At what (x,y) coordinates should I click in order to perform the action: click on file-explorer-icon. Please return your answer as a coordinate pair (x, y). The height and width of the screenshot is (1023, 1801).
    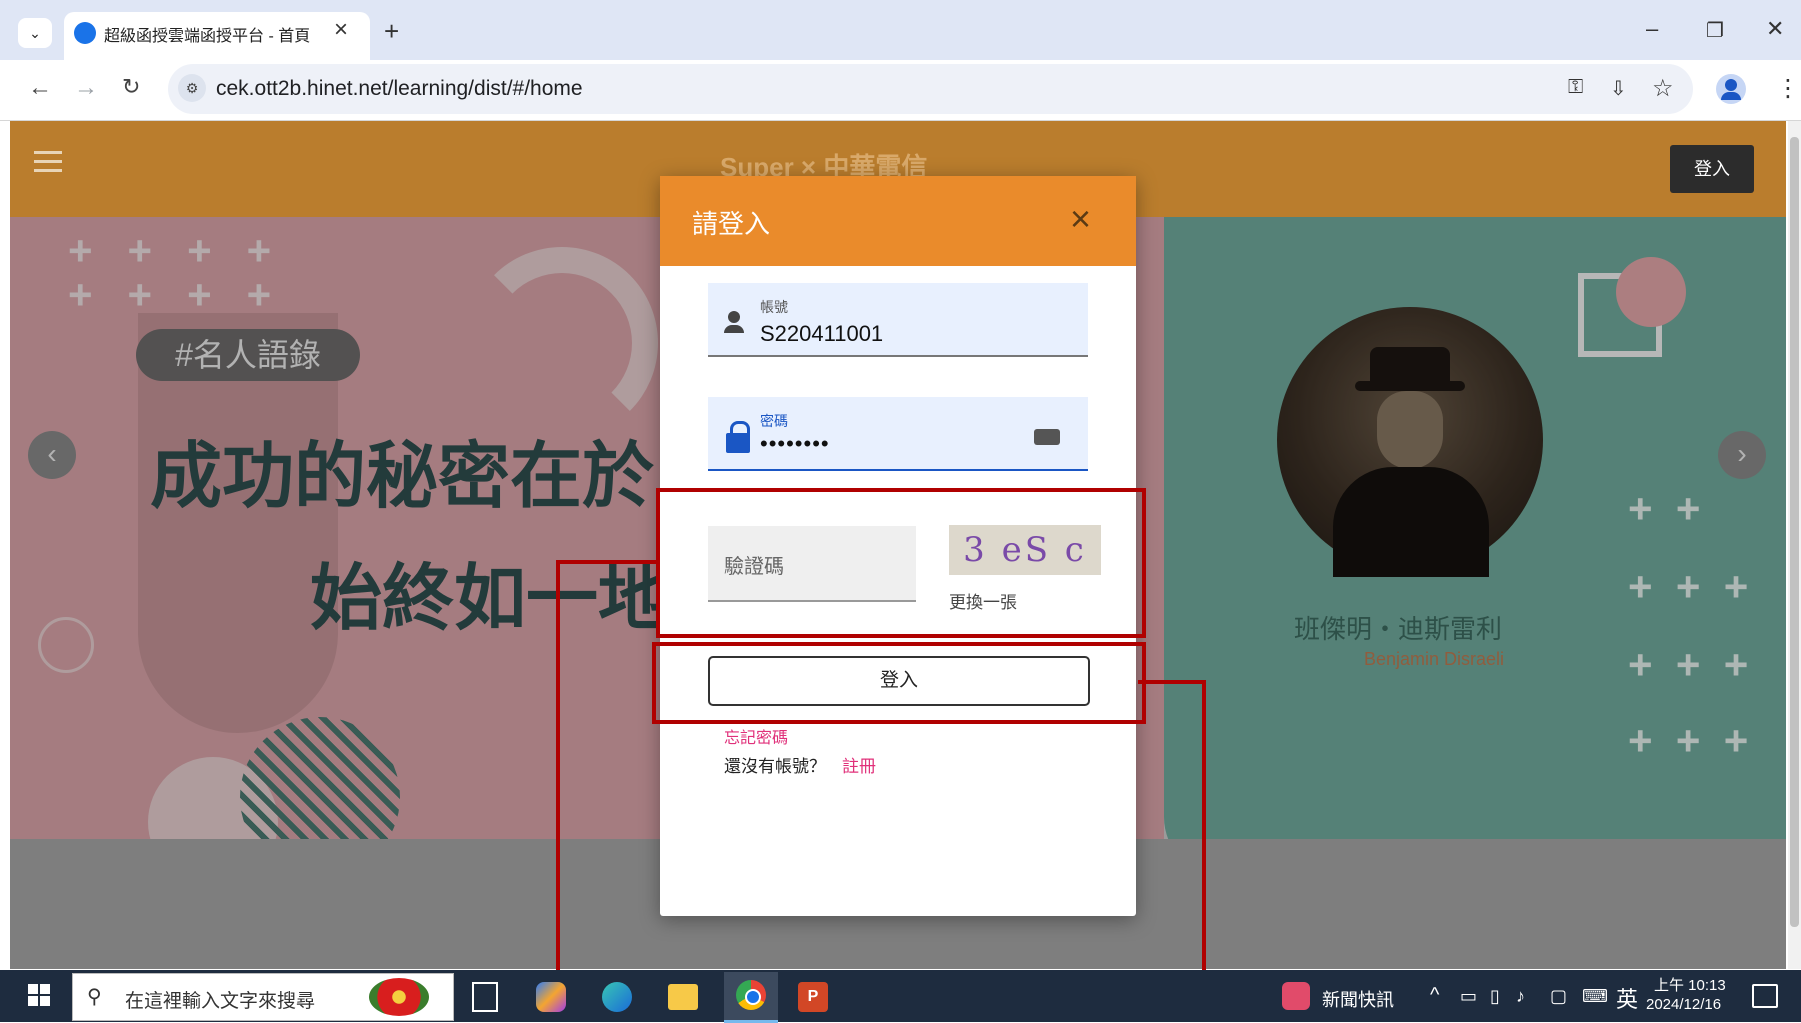
    Looking at the image, I should click on (683, 997).